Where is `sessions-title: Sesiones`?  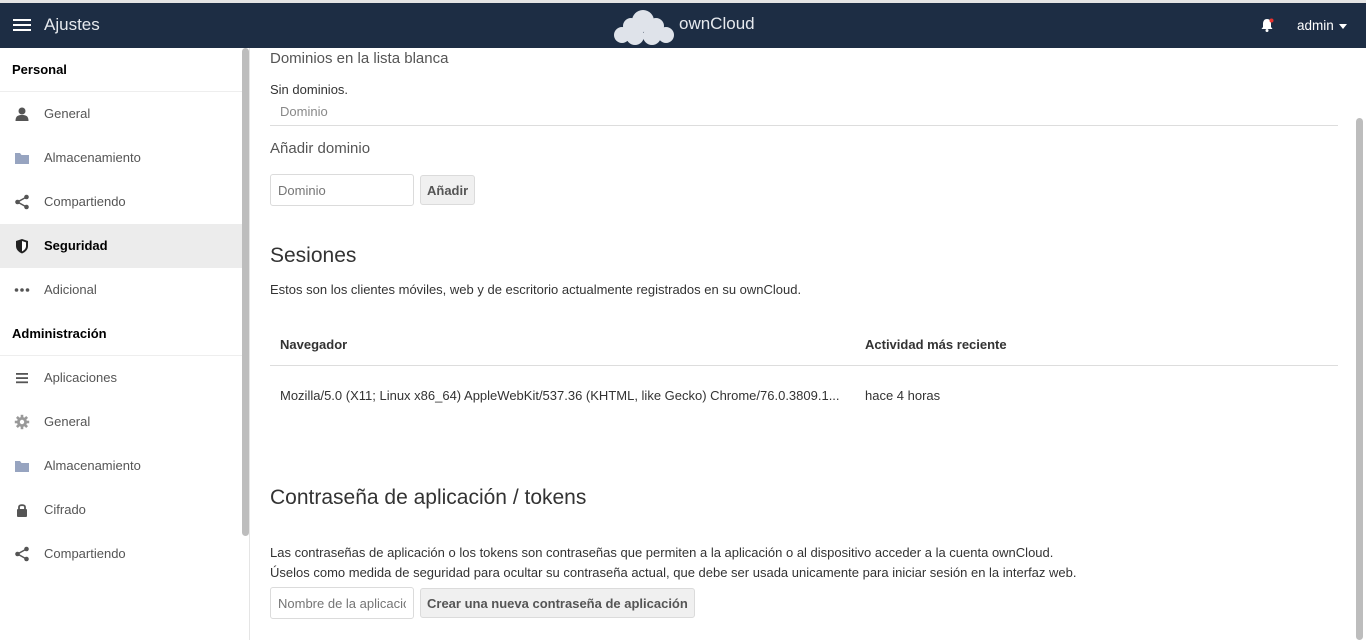
sessions-title: Sesiones is located at coordinates (313, 255).